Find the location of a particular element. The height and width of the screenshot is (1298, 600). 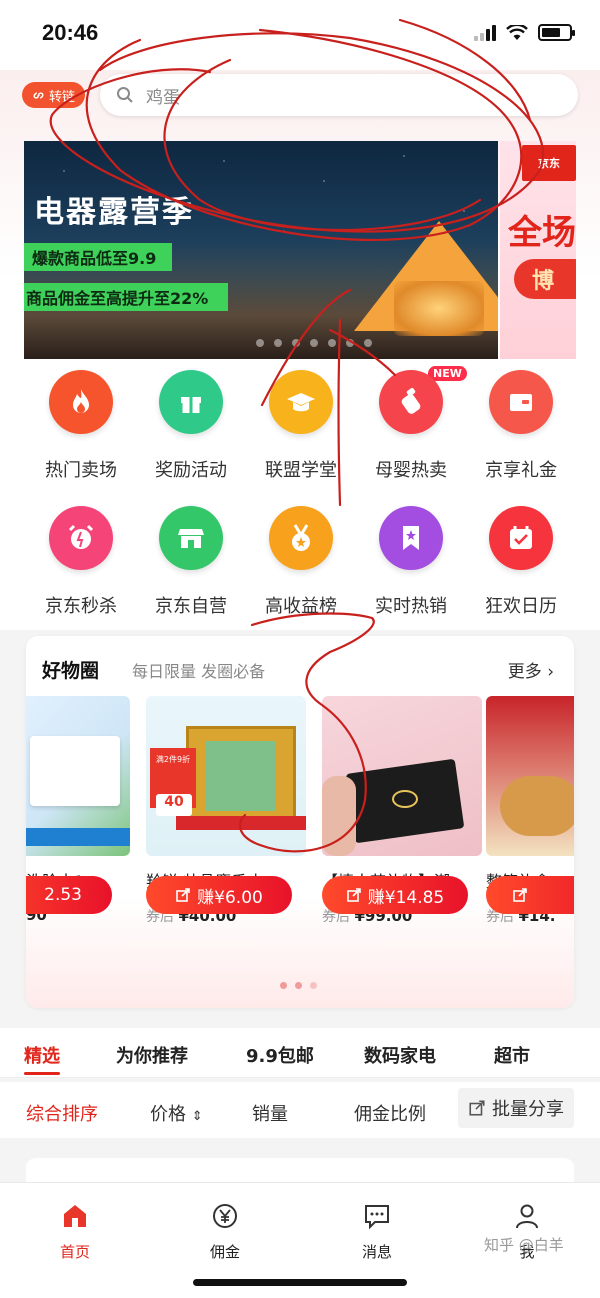

banner-tag-commission: 商品佣金至高提升至22% is located at coordinates (126, 297).